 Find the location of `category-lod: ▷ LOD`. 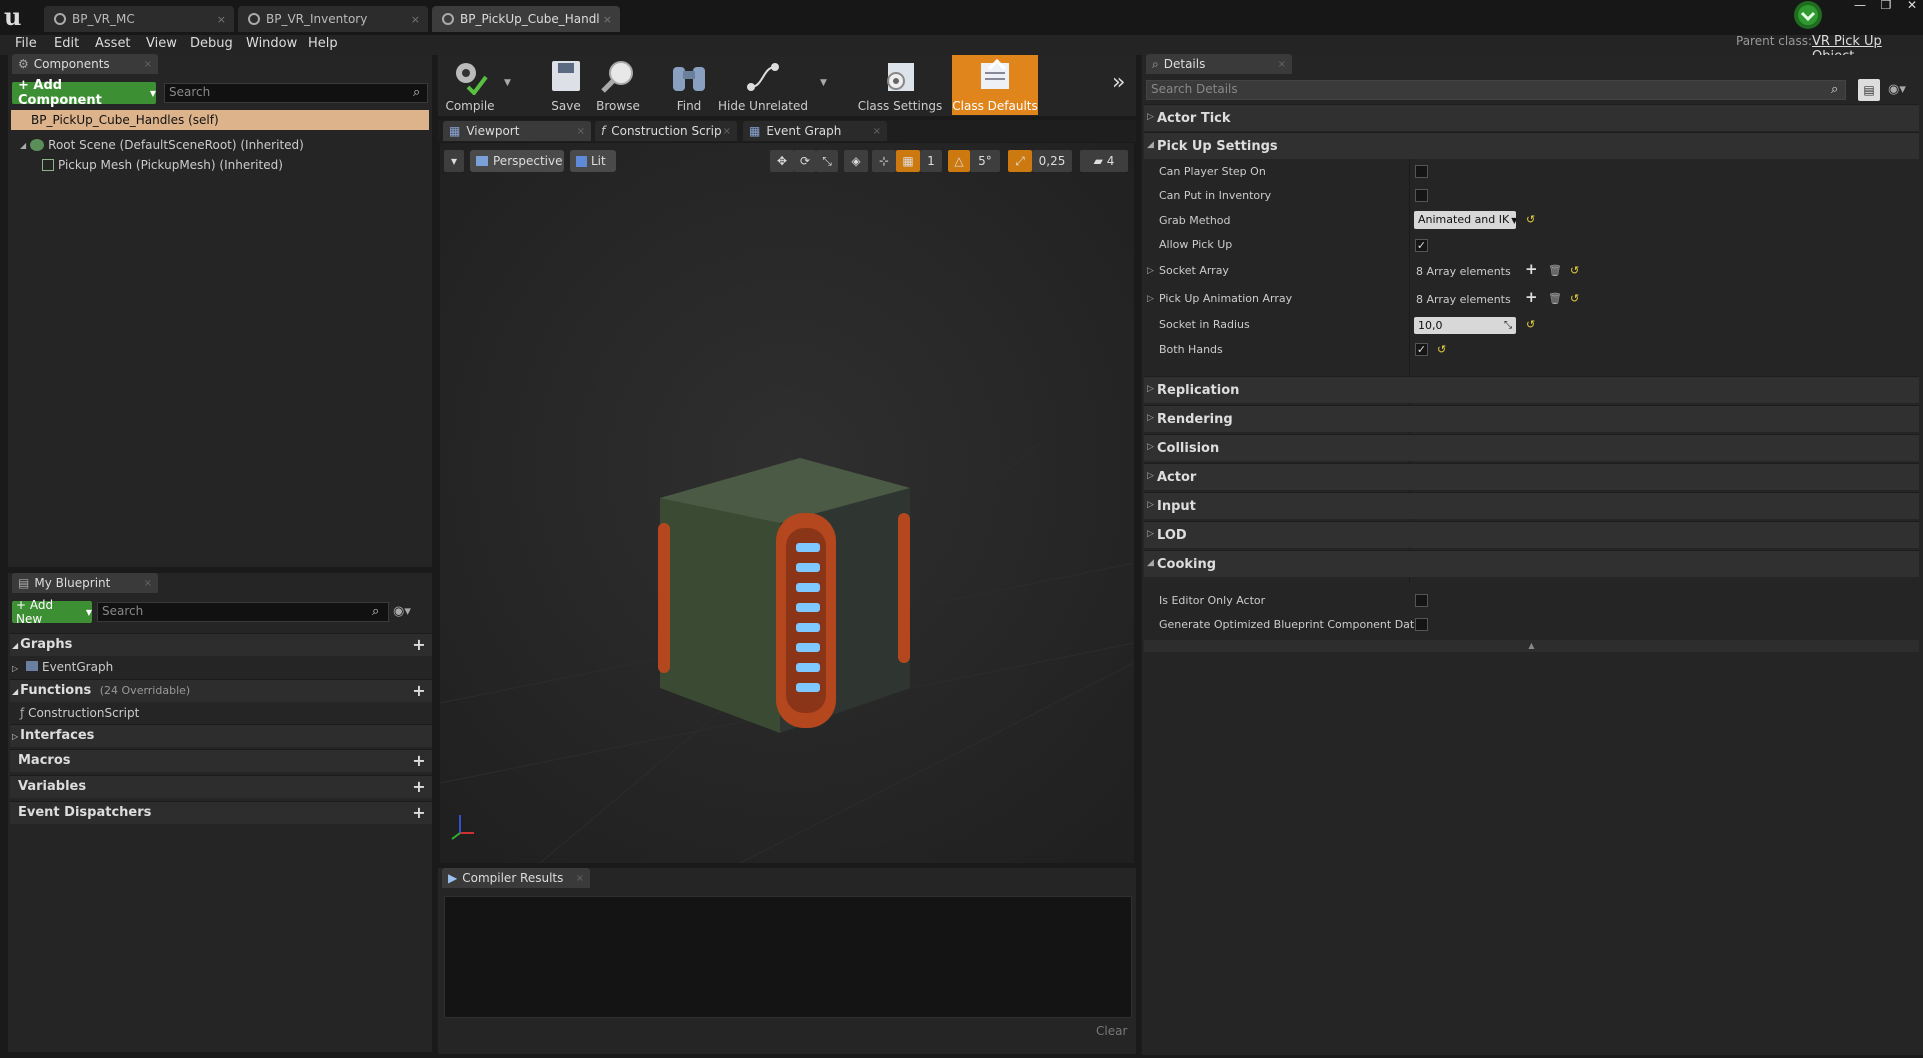

category-lod: ▷ LOD is located at coordinates (1531, 534).